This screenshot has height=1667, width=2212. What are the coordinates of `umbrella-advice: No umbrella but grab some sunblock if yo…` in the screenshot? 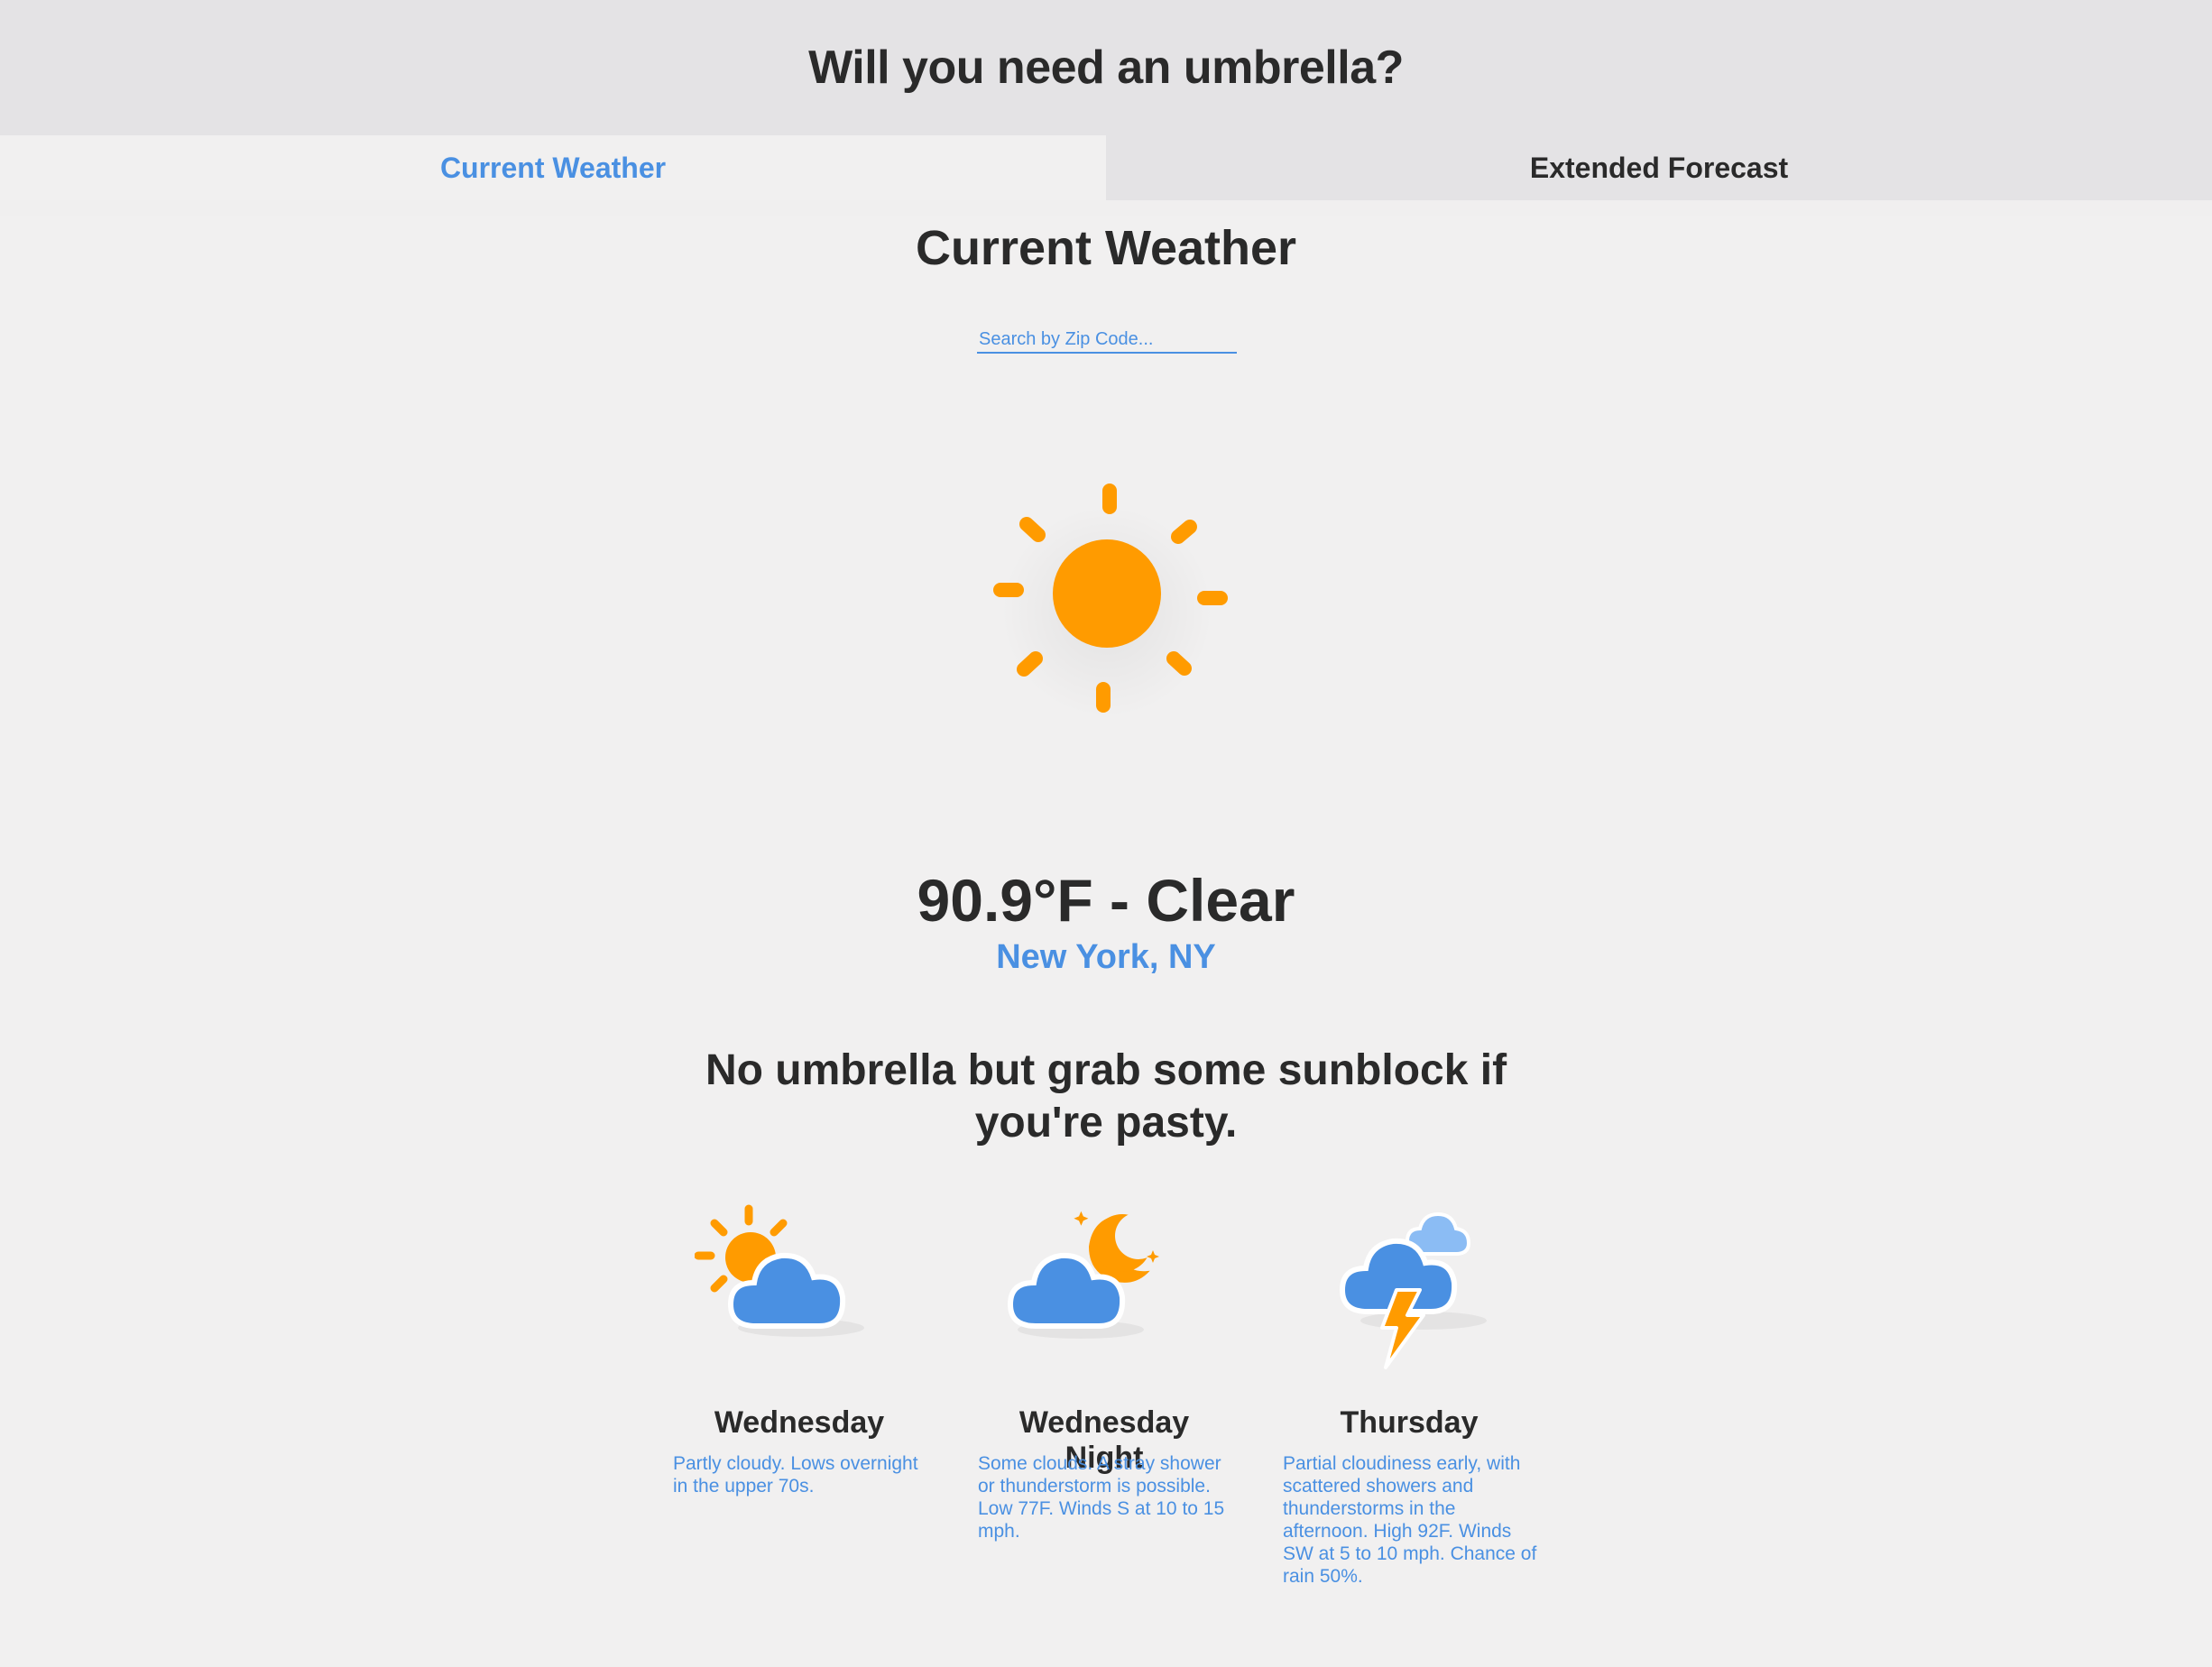 It's located at (1106, 1096).